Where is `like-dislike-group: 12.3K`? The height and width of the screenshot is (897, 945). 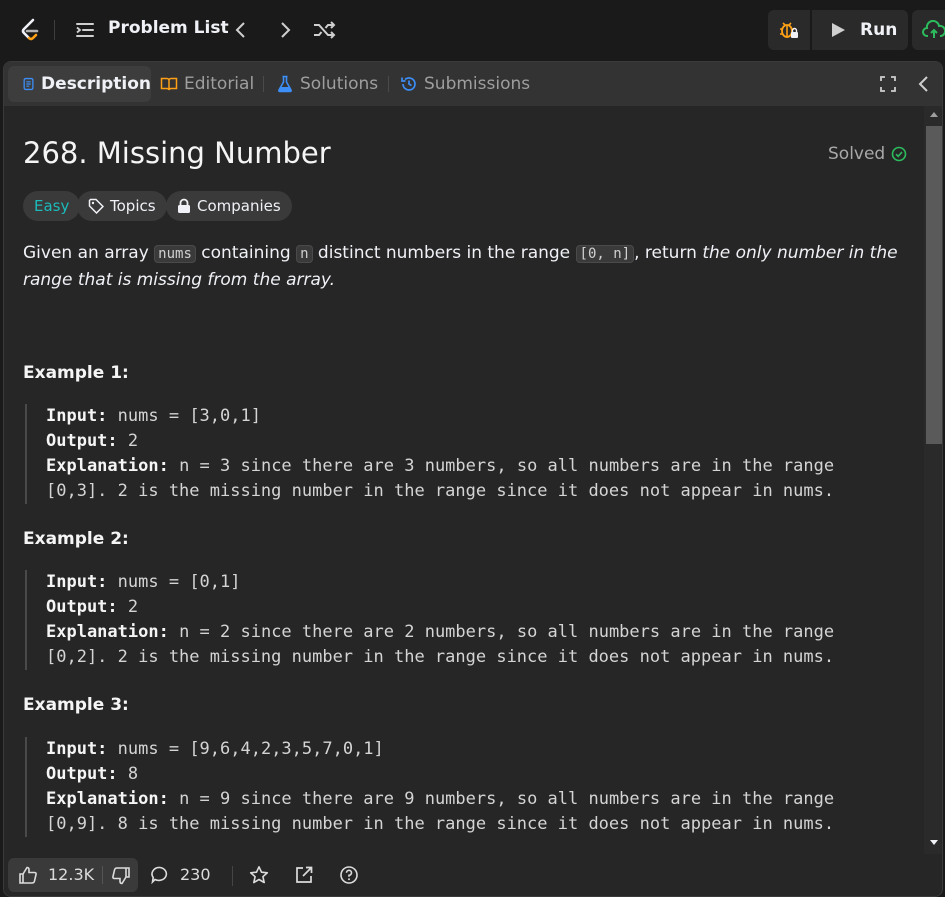 like-dislike-group: 12.3K is located at coordinates (73, 875).